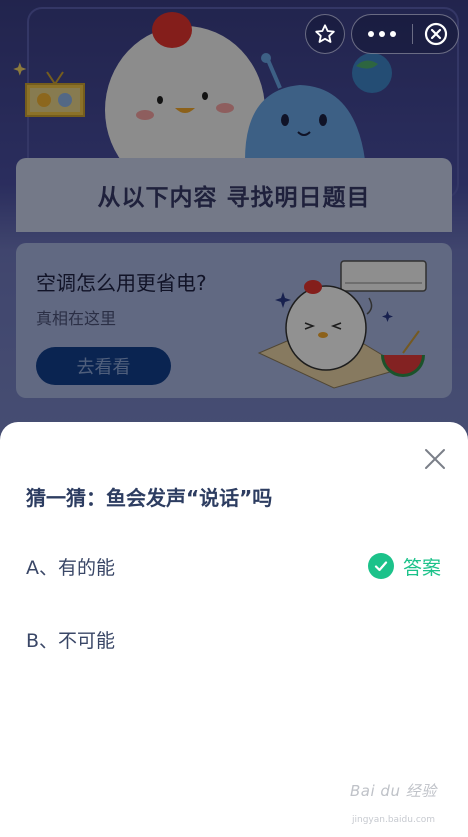  What do you see at coordinates (71, 640) in the screenshot?
I see `option-label: B、不可能` at bounding box center [71, 640].